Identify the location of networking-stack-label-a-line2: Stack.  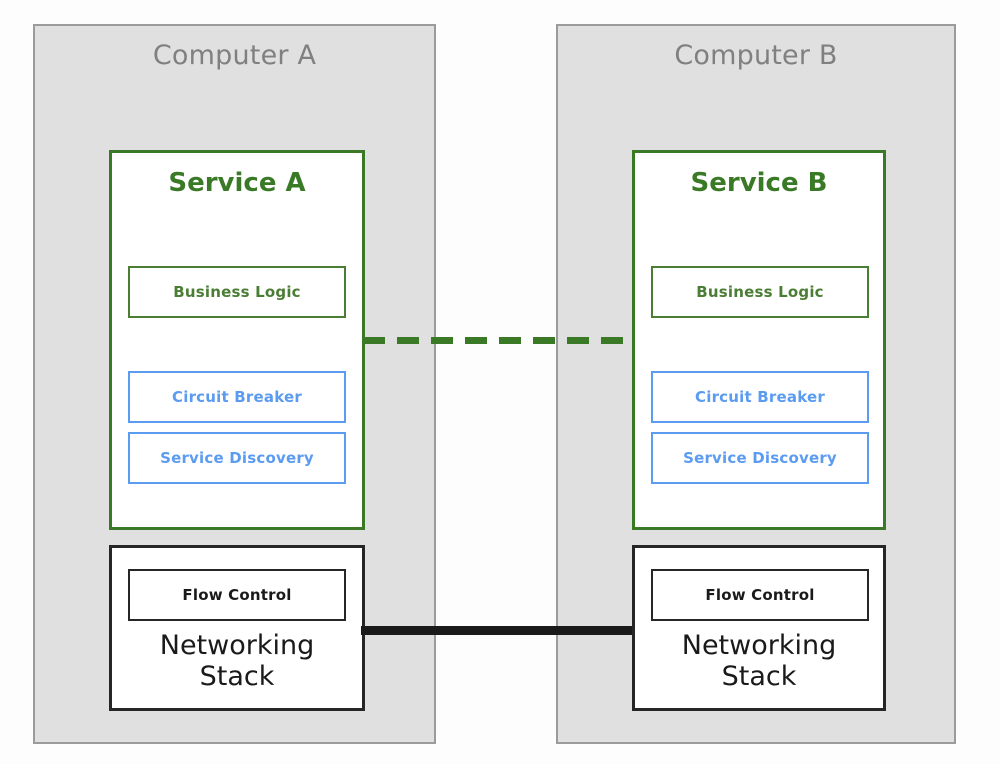
(237, 677).